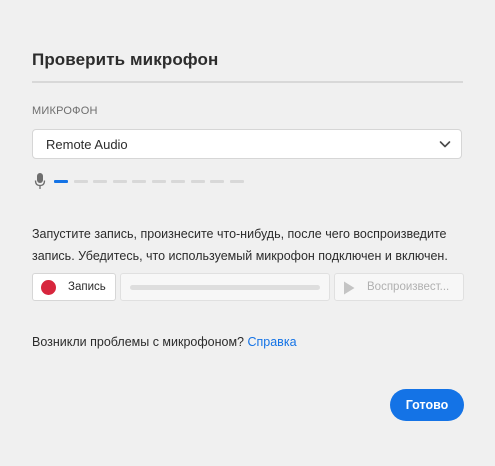 This screenshot has height=466, width=495. I want to click on help-link: Справка, so click(271, 342).